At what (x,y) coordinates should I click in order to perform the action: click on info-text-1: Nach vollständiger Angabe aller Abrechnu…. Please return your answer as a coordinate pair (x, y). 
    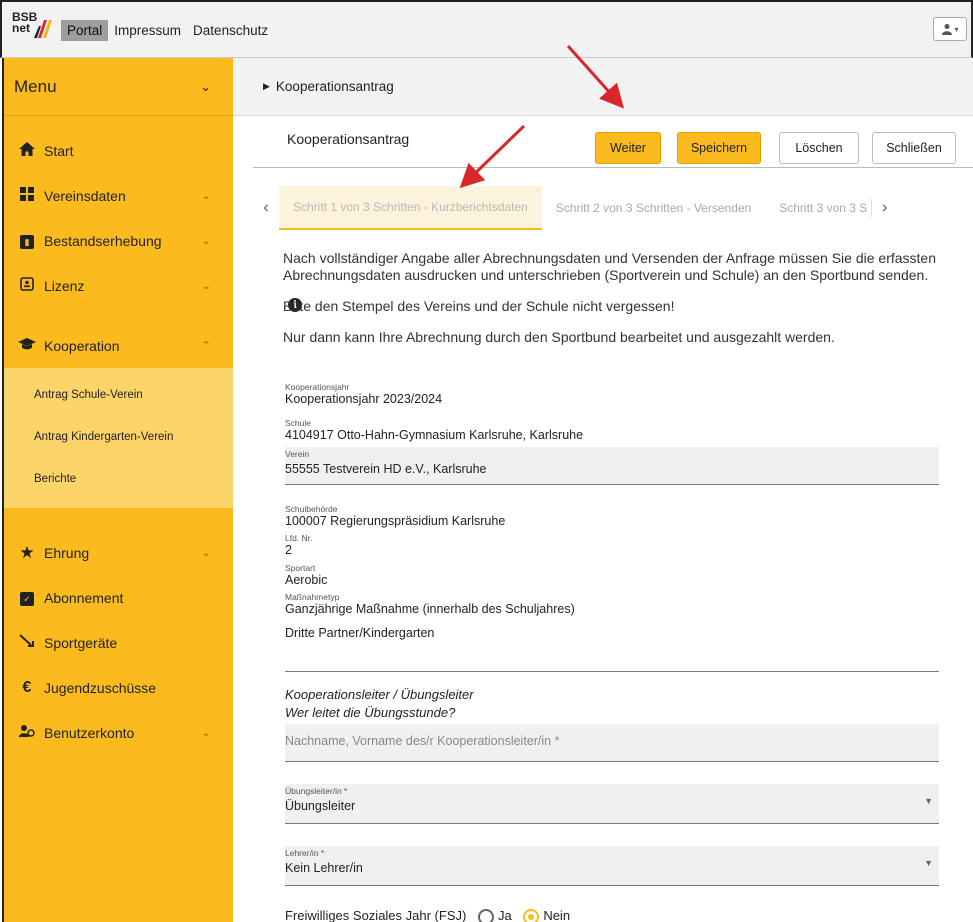
    Looking at the image, I should click on (609, 266).